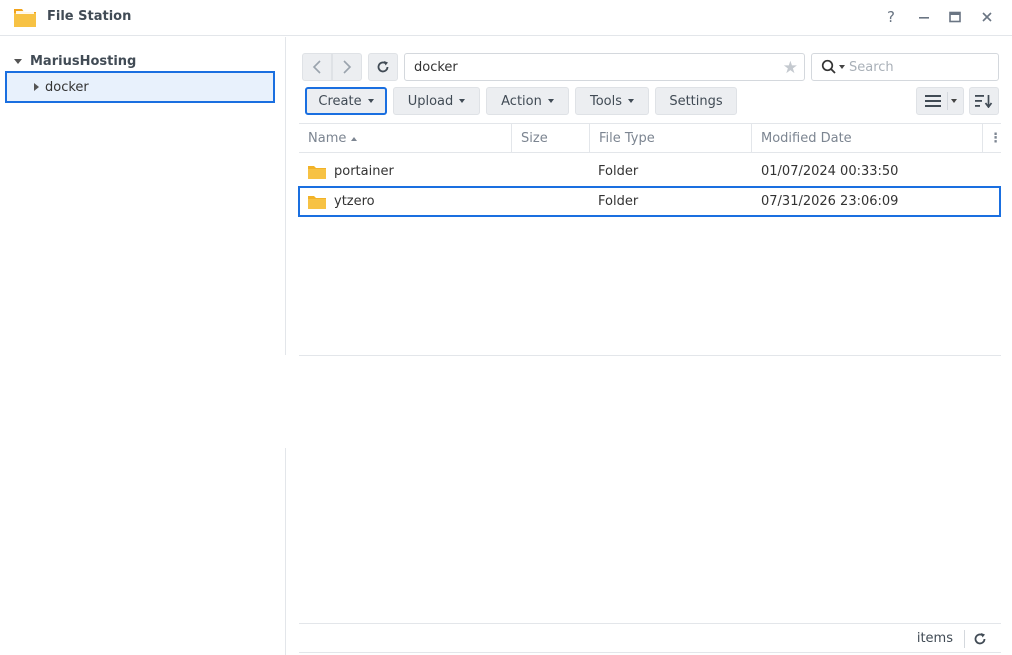  I want to click on file-name-cell: ytzero, so click(341, 201).